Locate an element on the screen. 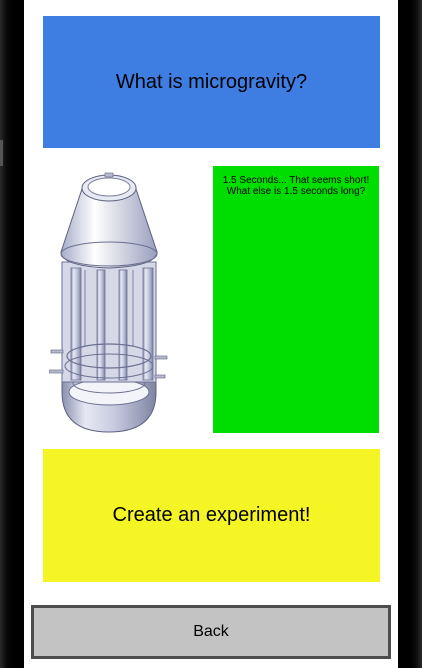 This screenshot has height=668, width=422. create-experiment-label: Create an experiment! is located at coordinates (211, 515).